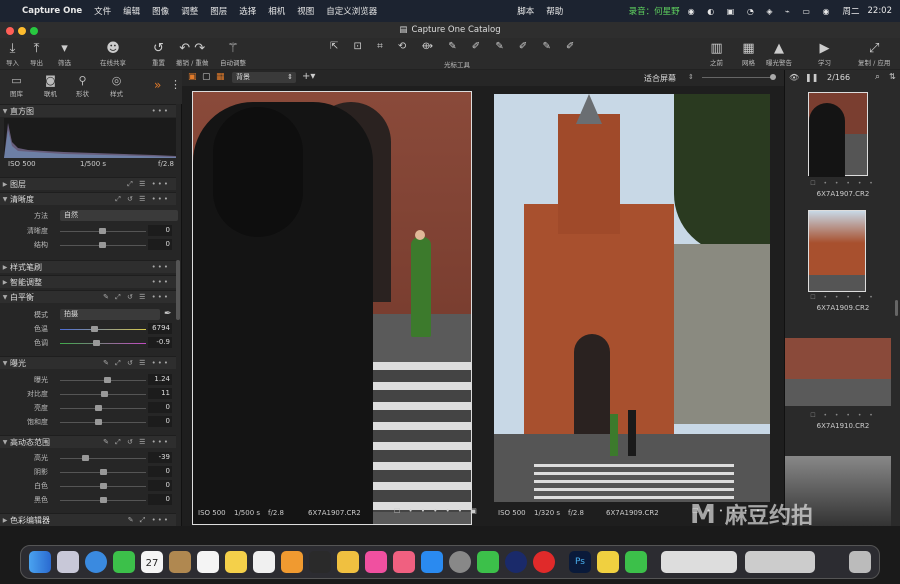 Image resolution: width=900 pixels, height=584 pixels. What do you see at coordinates (36, 53) in the screenshot?
I see `export-button: ⤒ 导出` at bounding box center [36, 53].